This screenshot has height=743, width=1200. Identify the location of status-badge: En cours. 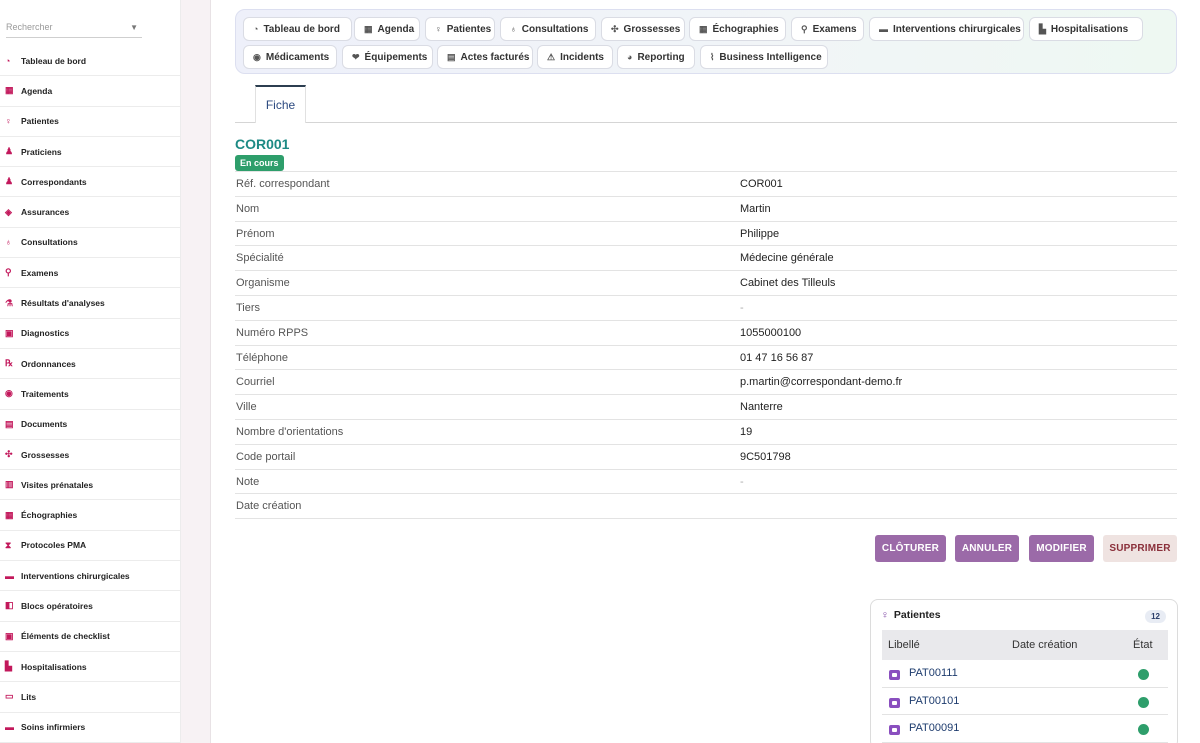
(259, 163).